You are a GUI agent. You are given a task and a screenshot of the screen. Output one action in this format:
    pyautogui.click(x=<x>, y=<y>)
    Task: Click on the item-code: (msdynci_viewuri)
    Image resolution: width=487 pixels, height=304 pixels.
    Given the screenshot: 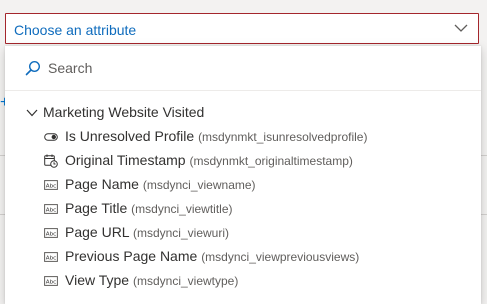 What is the action you would take?
    pyautogui.click(x=180, y=233)
    